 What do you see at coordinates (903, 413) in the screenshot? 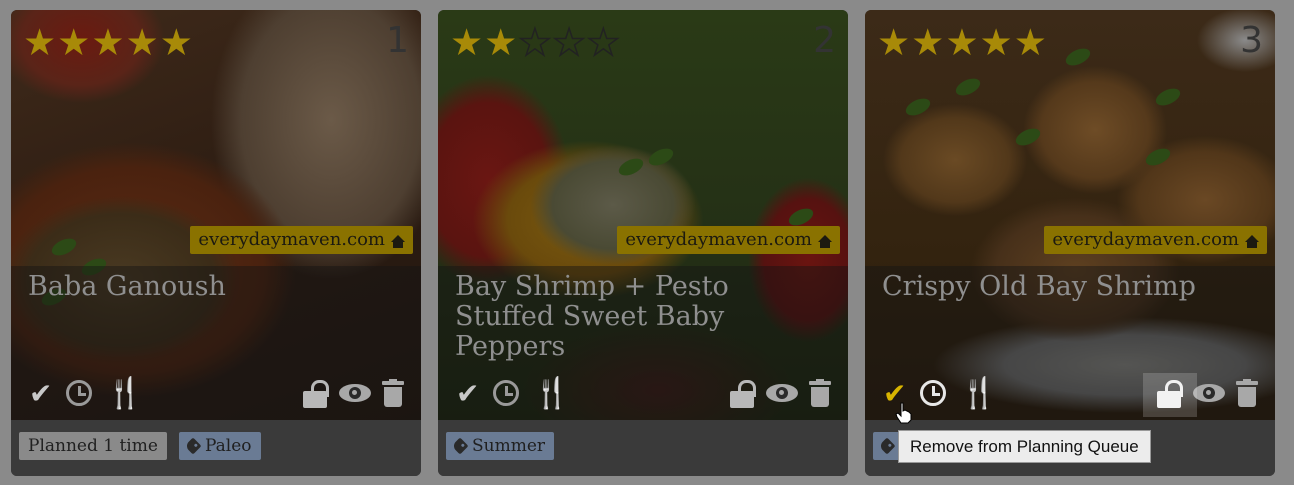
I see `hand-pointer-icon` at bounding box center [903, 413].